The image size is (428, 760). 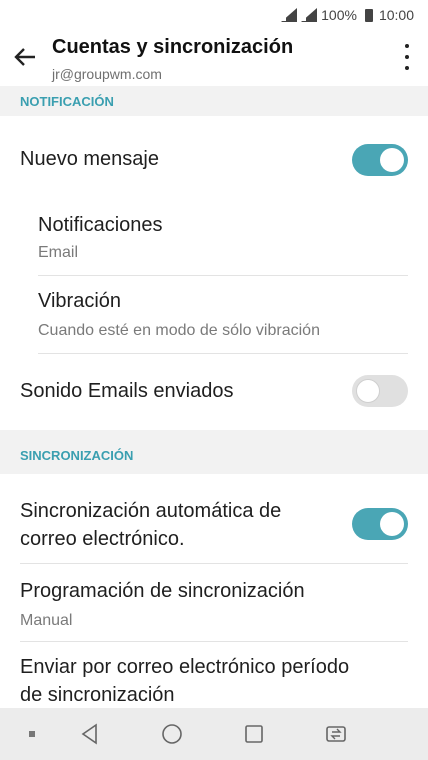 What do you see at coordinates (80, 301) in the screenshot?
I see `setting-label: Vibración` at bounding box center [80, 301].